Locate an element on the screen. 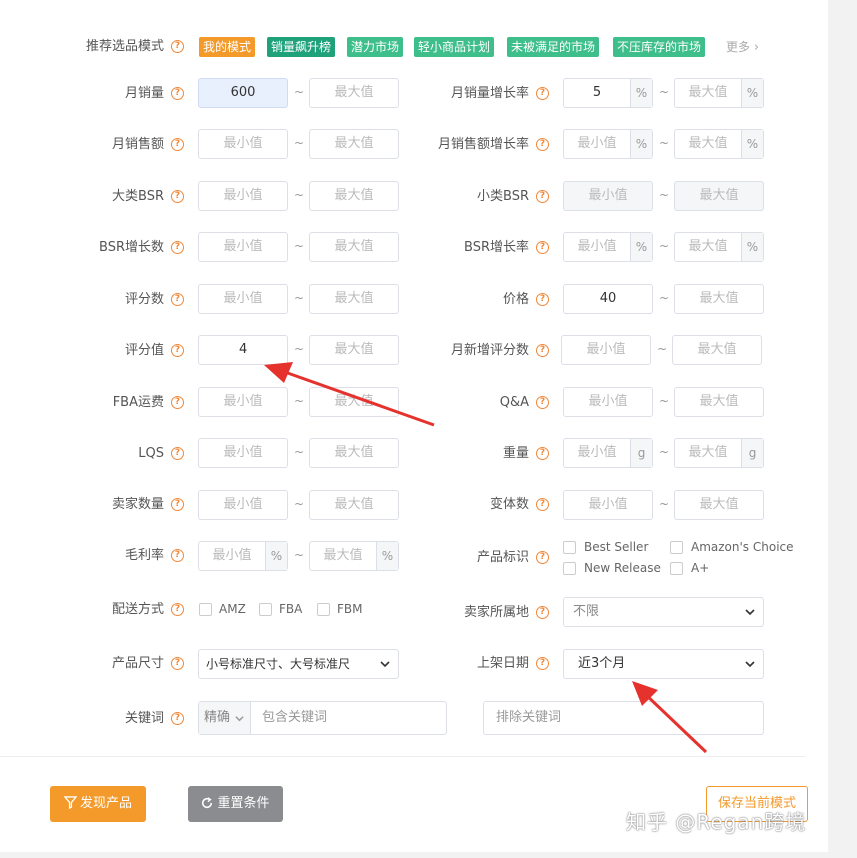  listing-date-select: 近3个月 is located at coordinates (663, 664).